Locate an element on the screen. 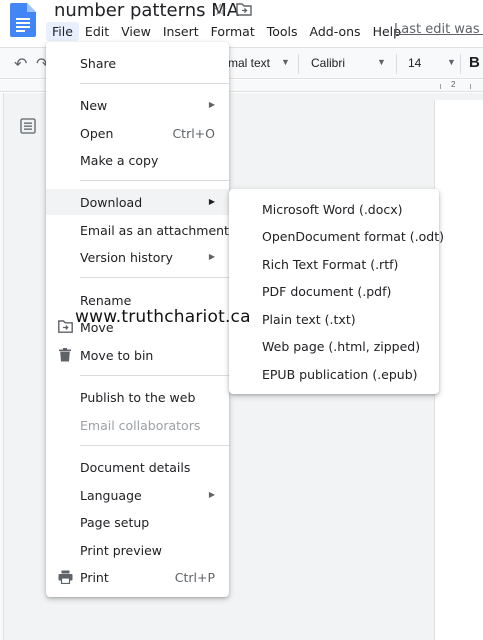 This screenshot has height=640, width=483. menu-item-make-copy: Make a copy is located at coordinates (137, 160).